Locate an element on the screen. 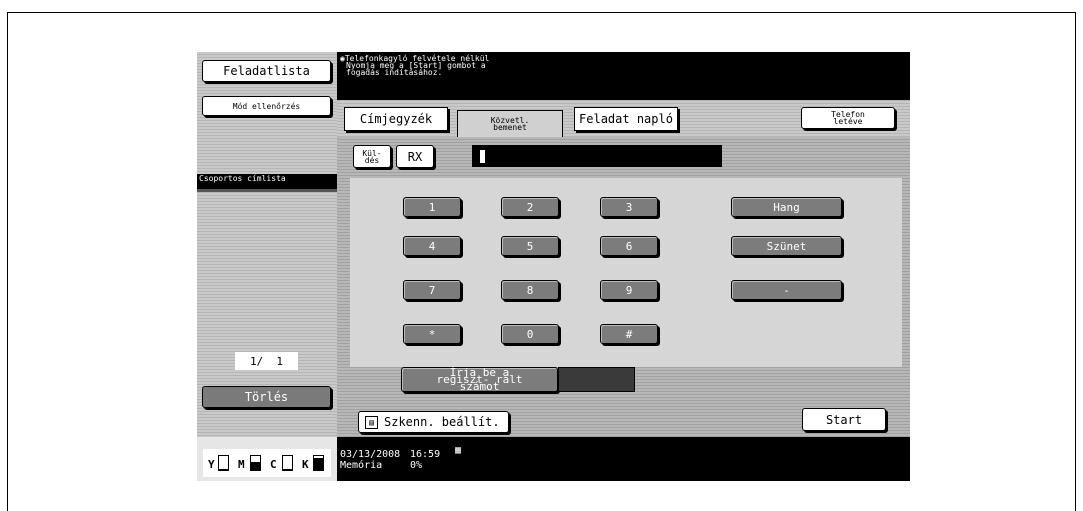  memory-label: Memória is located at coordinates (361, 465).